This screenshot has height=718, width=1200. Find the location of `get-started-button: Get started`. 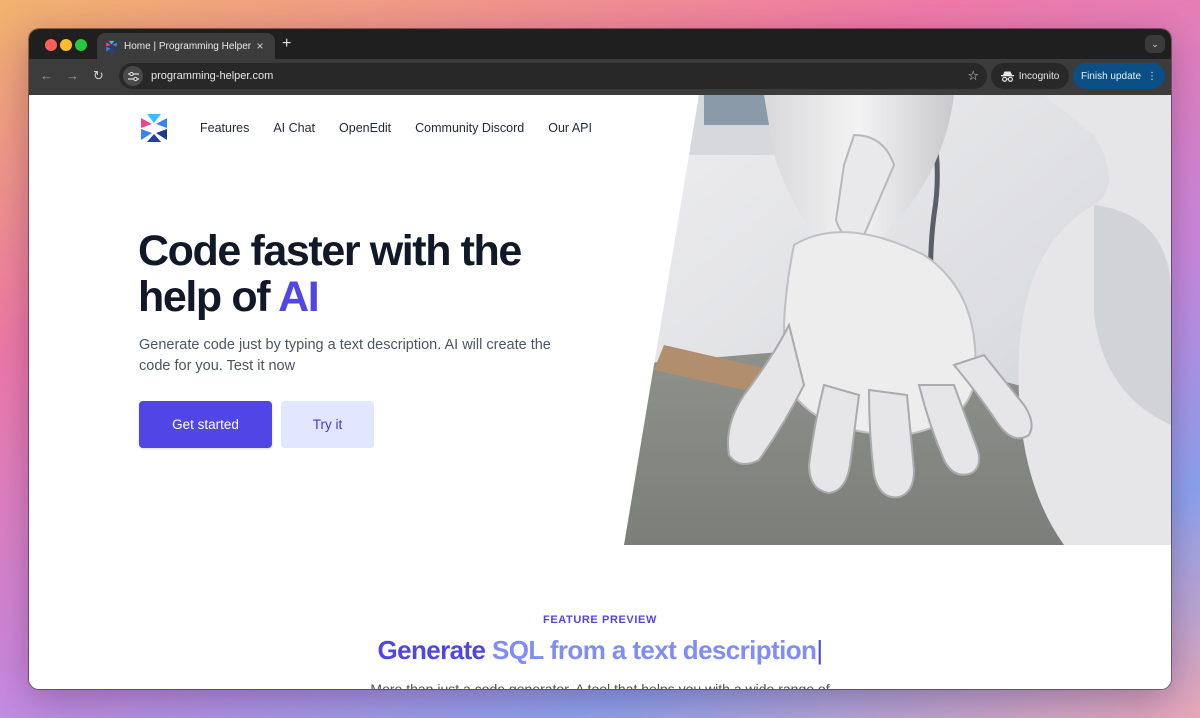

get-started-button: Get started is located at coordinates (205, 424).